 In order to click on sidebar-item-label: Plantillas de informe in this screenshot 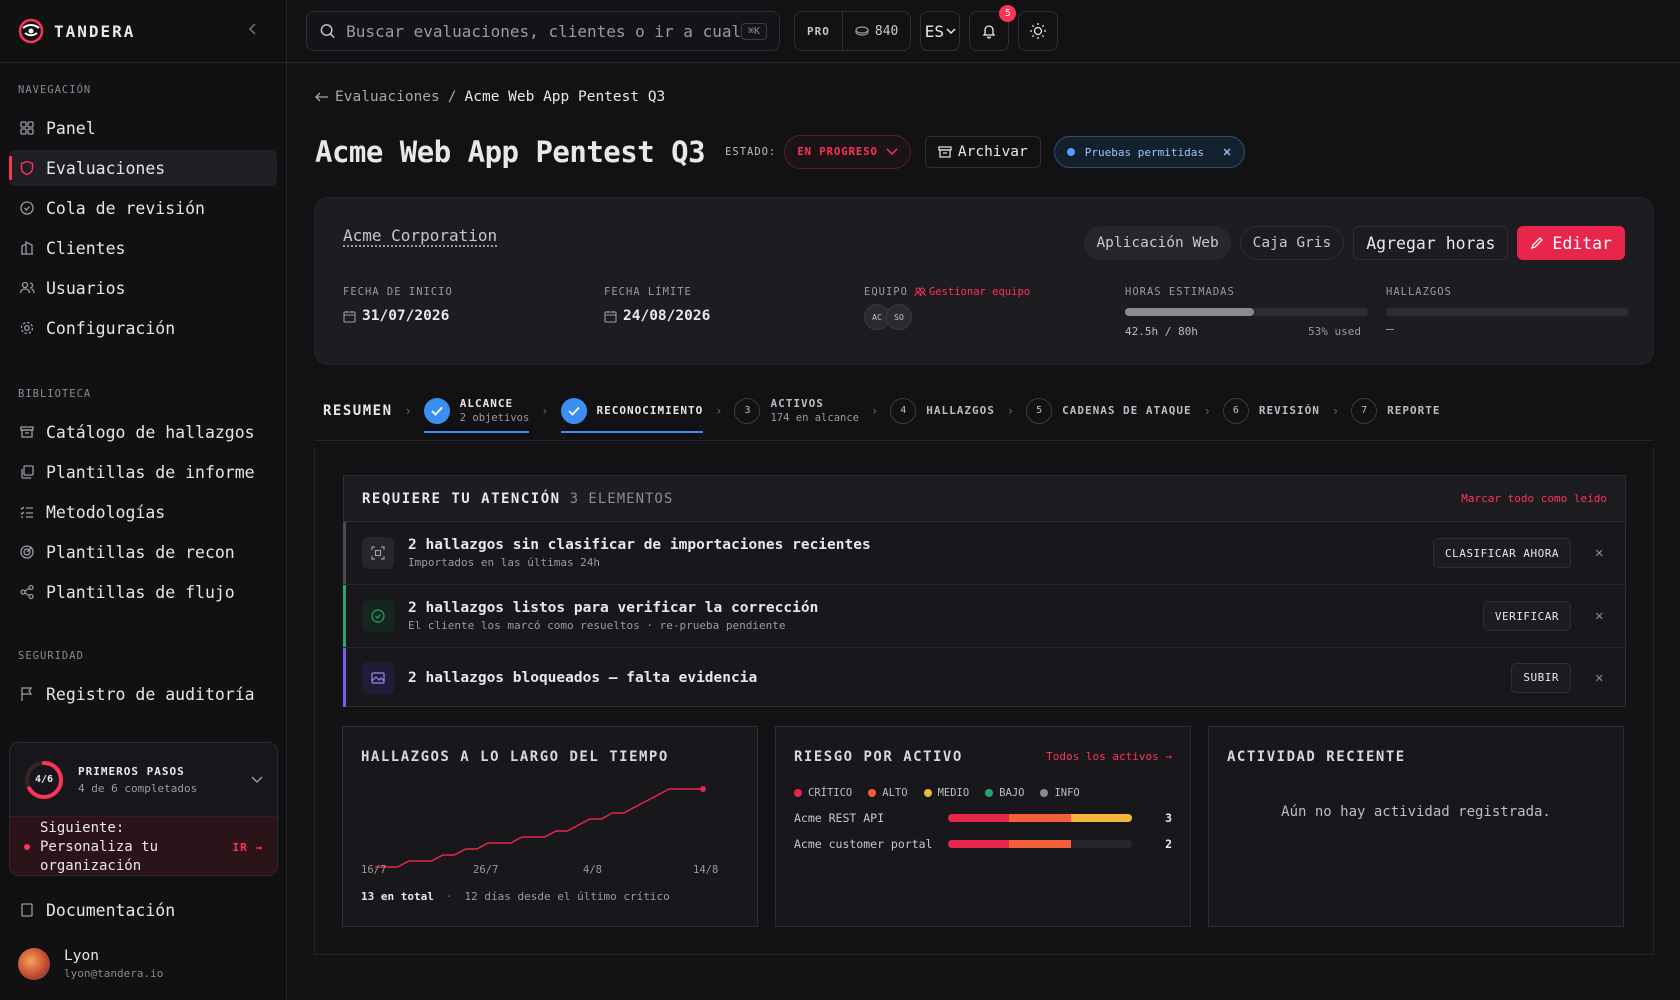, I will do `click(150, 472)`.